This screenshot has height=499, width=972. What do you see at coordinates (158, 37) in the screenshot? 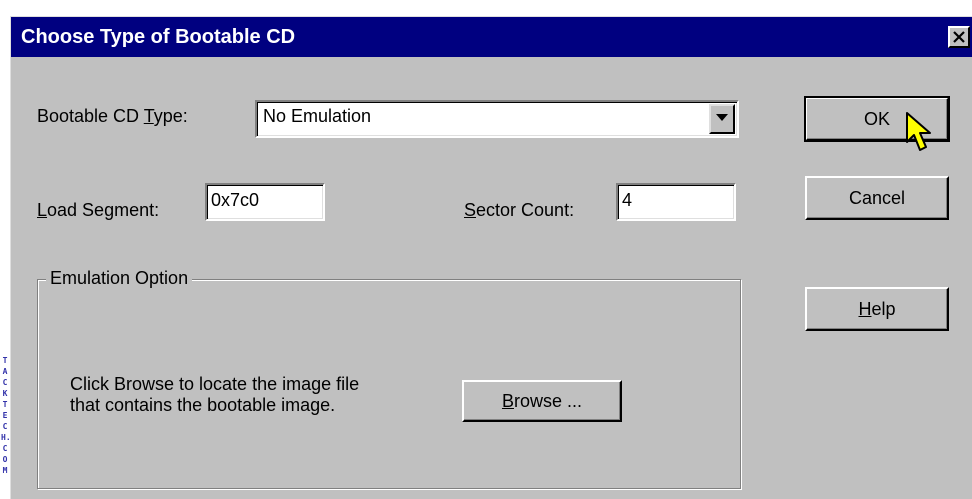
I see `dialog-title: Choose Type of Bootable CD` at bounding box center [158, 37].